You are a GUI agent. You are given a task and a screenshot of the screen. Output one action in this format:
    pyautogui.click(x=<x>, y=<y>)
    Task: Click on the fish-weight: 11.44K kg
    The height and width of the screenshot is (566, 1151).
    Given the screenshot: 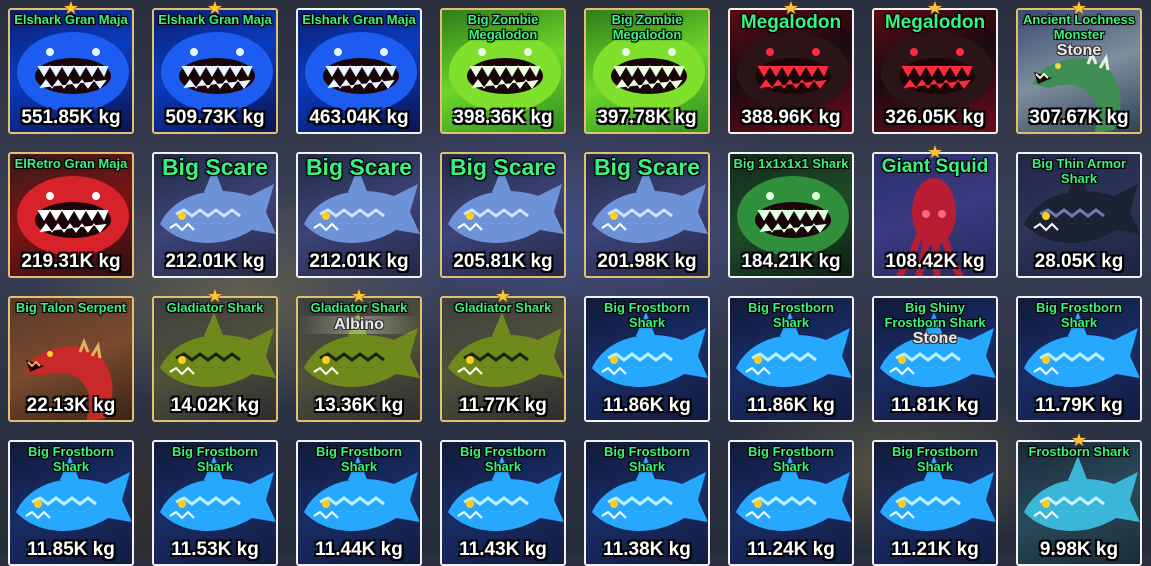 What is the action you would take?
    pyautogui.click(x=359, y=549)
    